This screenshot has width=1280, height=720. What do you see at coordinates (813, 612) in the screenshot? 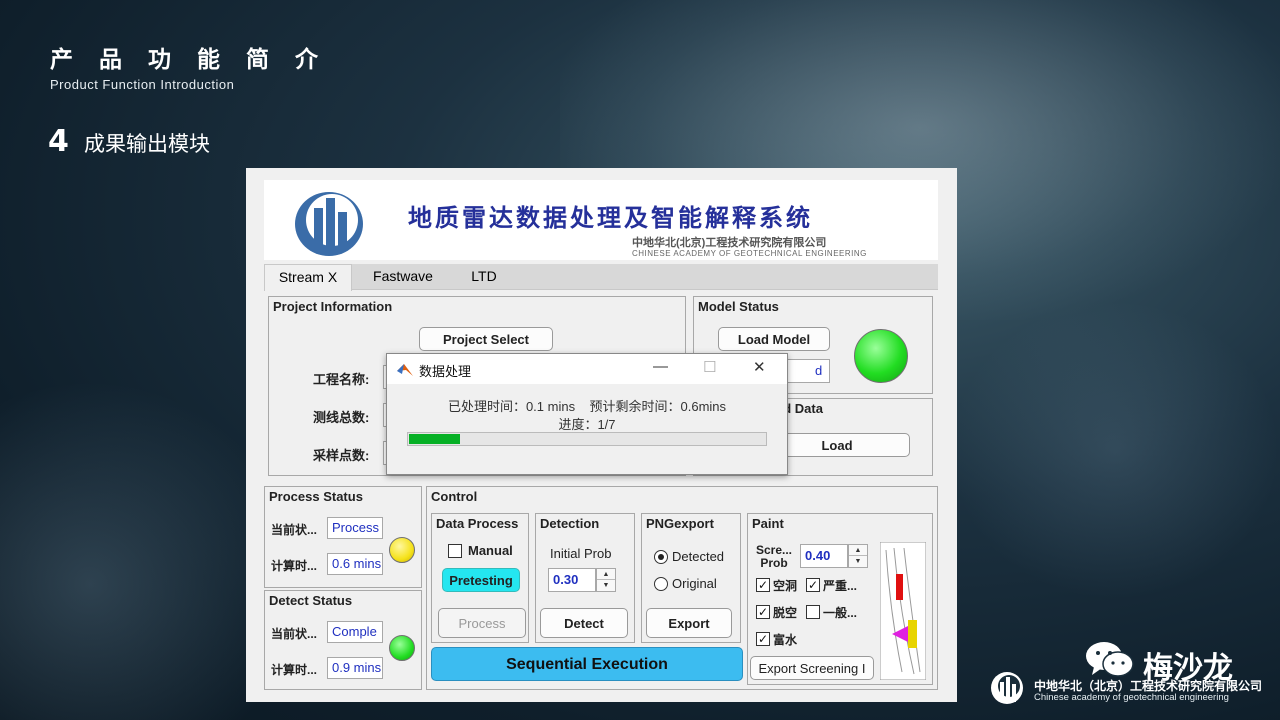
I see `general-checkbox` at bounding box center [813, 612].